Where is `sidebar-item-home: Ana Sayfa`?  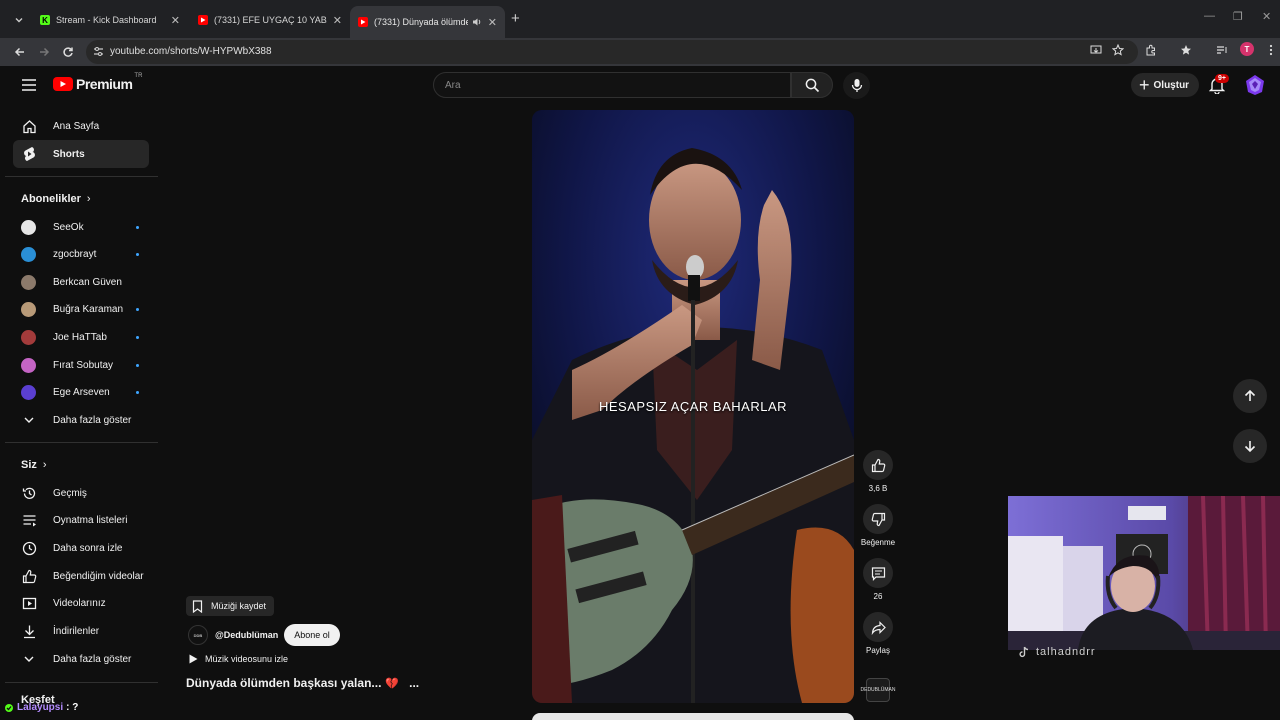
sidebar-item-home: Ana Sayfa is located at coordinates (81, 126).